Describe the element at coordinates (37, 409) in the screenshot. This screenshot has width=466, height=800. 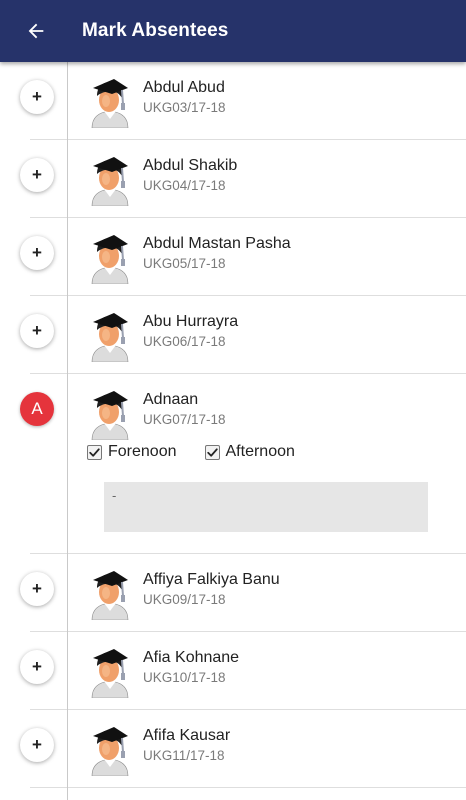
I see `absent-status-badge: A` at that location.